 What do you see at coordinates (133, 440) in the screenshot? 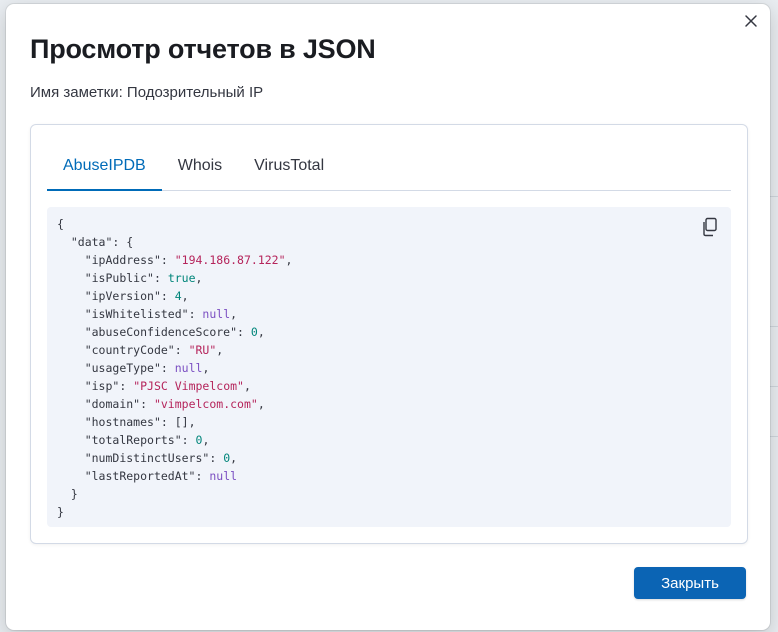
I see `json-key: "totalReports"` at bounding box center [133, 440].